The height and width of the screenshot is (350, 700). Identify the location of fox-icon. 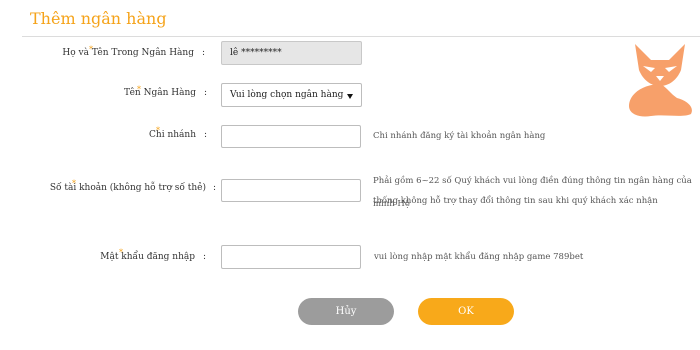
(660, 80).